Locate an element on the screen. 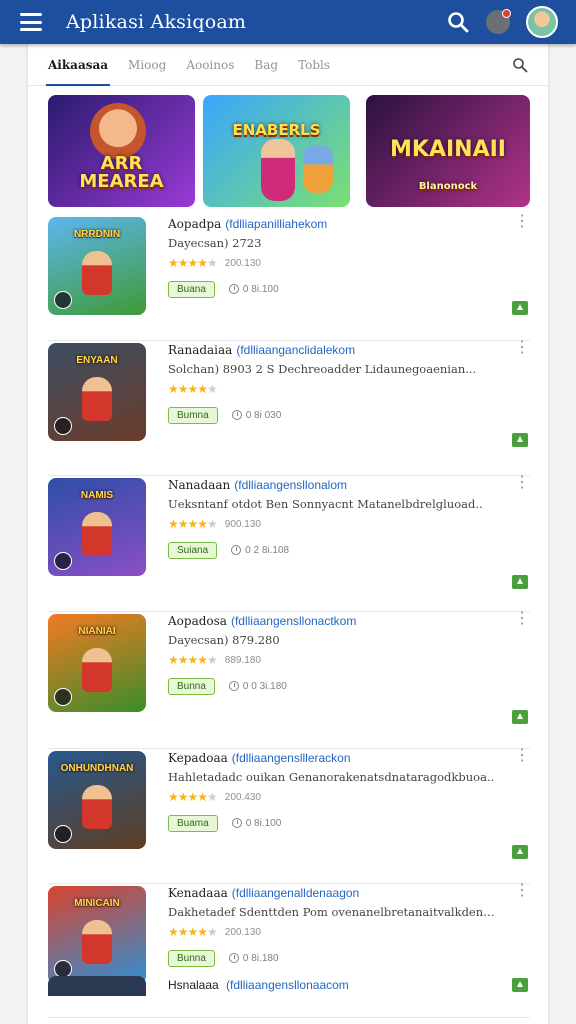 Image resolution: width=576 pixels, height=1024 pixels. rating-value: 889.180 is located at coordinates (242, 660).